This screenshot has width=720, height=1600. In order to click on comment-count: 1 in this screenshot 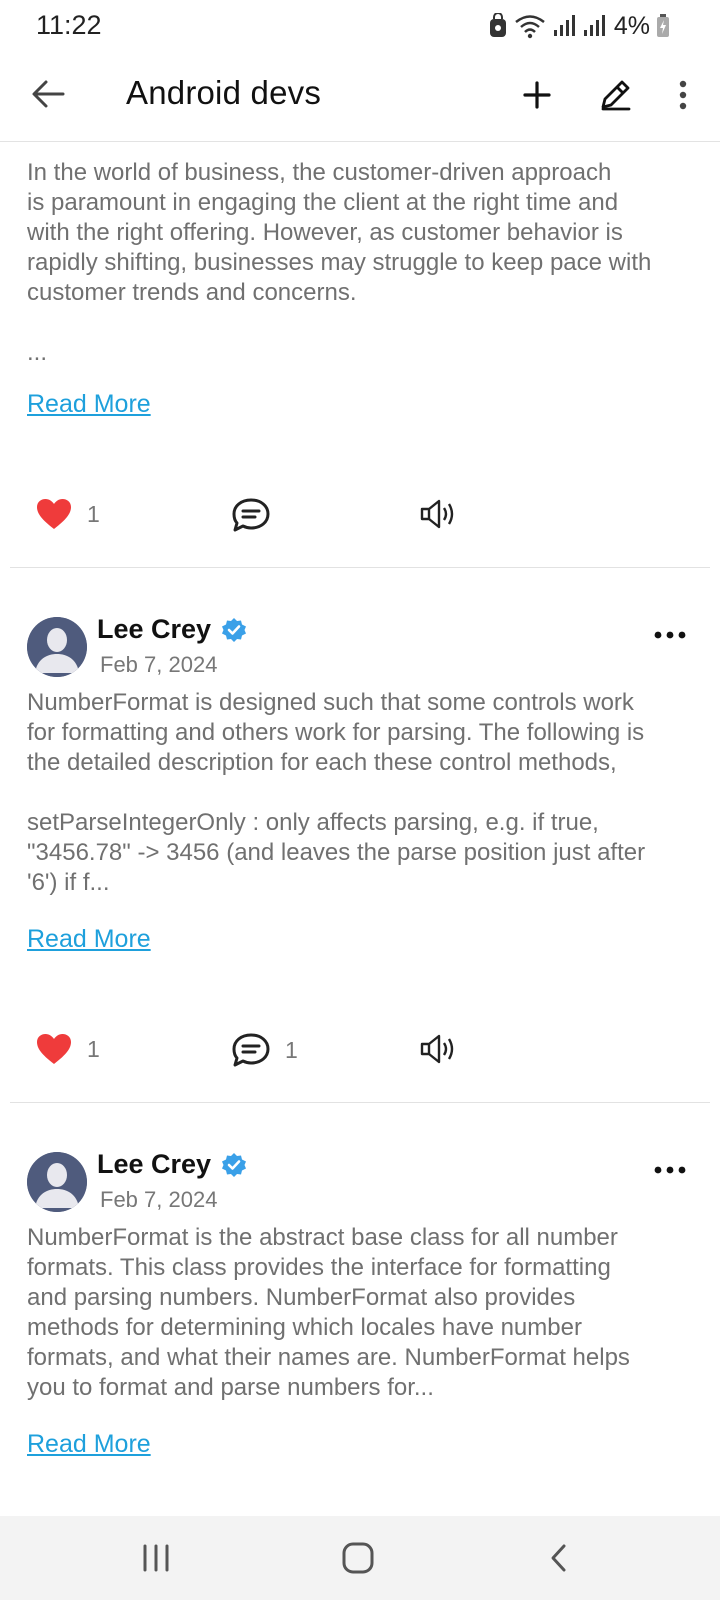, I will do `click(291, 1049)`.